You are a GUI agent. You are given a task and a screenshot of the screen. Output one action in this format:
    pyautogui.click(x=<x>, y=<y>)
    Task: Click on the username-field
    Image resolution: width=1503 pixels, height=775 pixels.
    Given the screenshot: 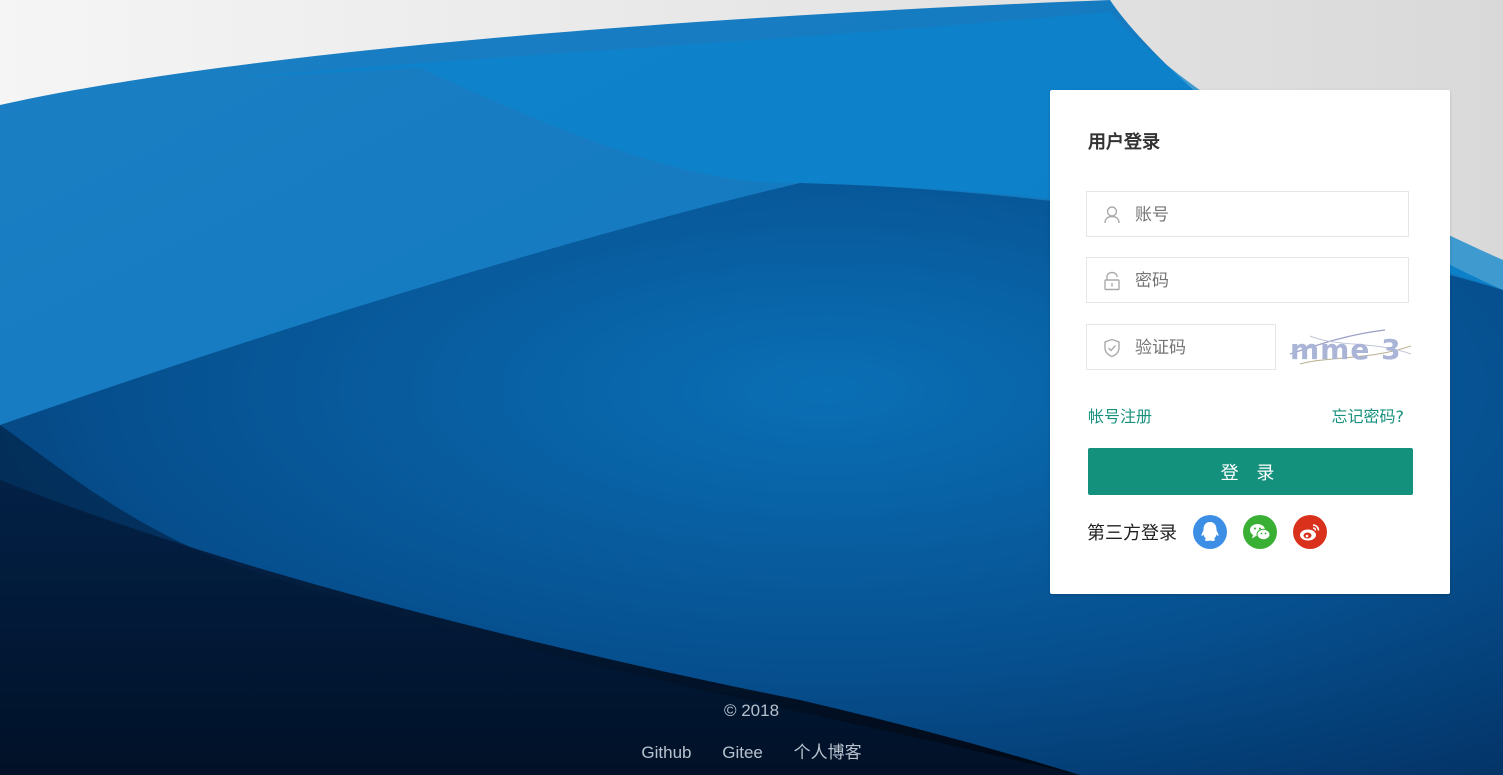 What is the action you would take?
    pyautogui.click(x=1247, y=214)
    